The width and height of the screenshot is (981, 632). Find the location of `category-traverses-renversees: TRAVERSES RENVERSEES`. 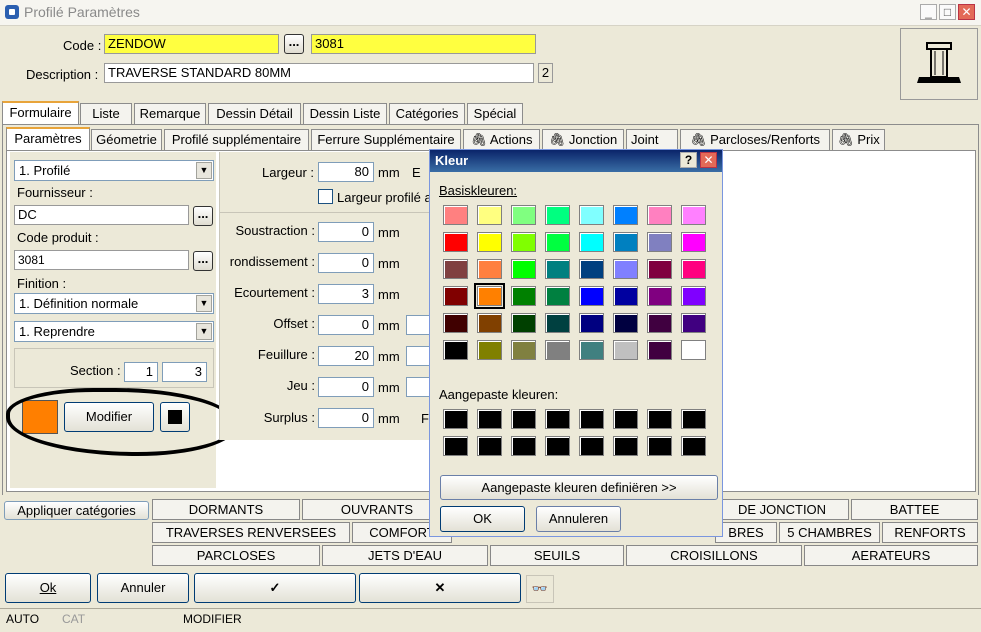

category-traverses-renversees: TRAVERSES RENVERSEES is located at coordinates (251, 532).